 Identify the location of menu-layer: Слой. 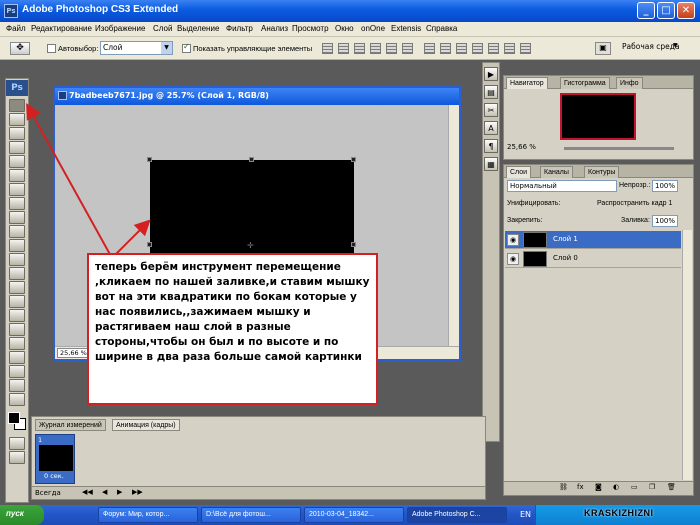
(162, 28).